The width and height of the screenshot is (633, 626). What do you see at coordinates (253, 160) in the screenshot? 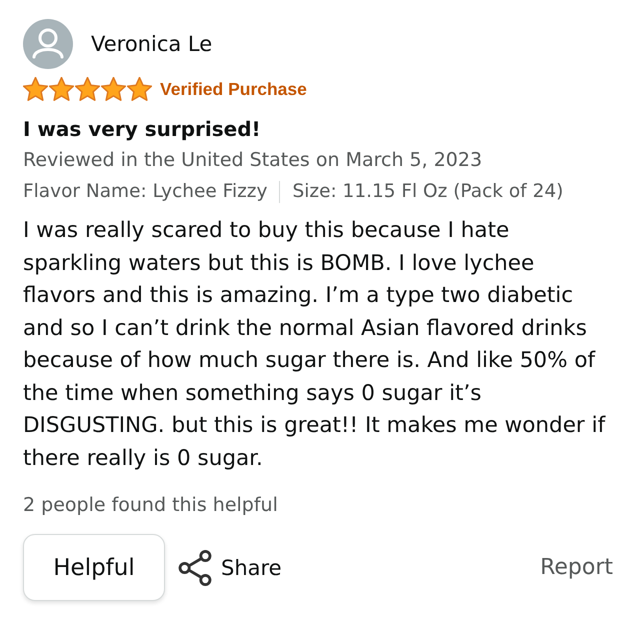
I see `review-date: Reviewed in the United States on March 5, 2023` at bounding box center [253, 160].